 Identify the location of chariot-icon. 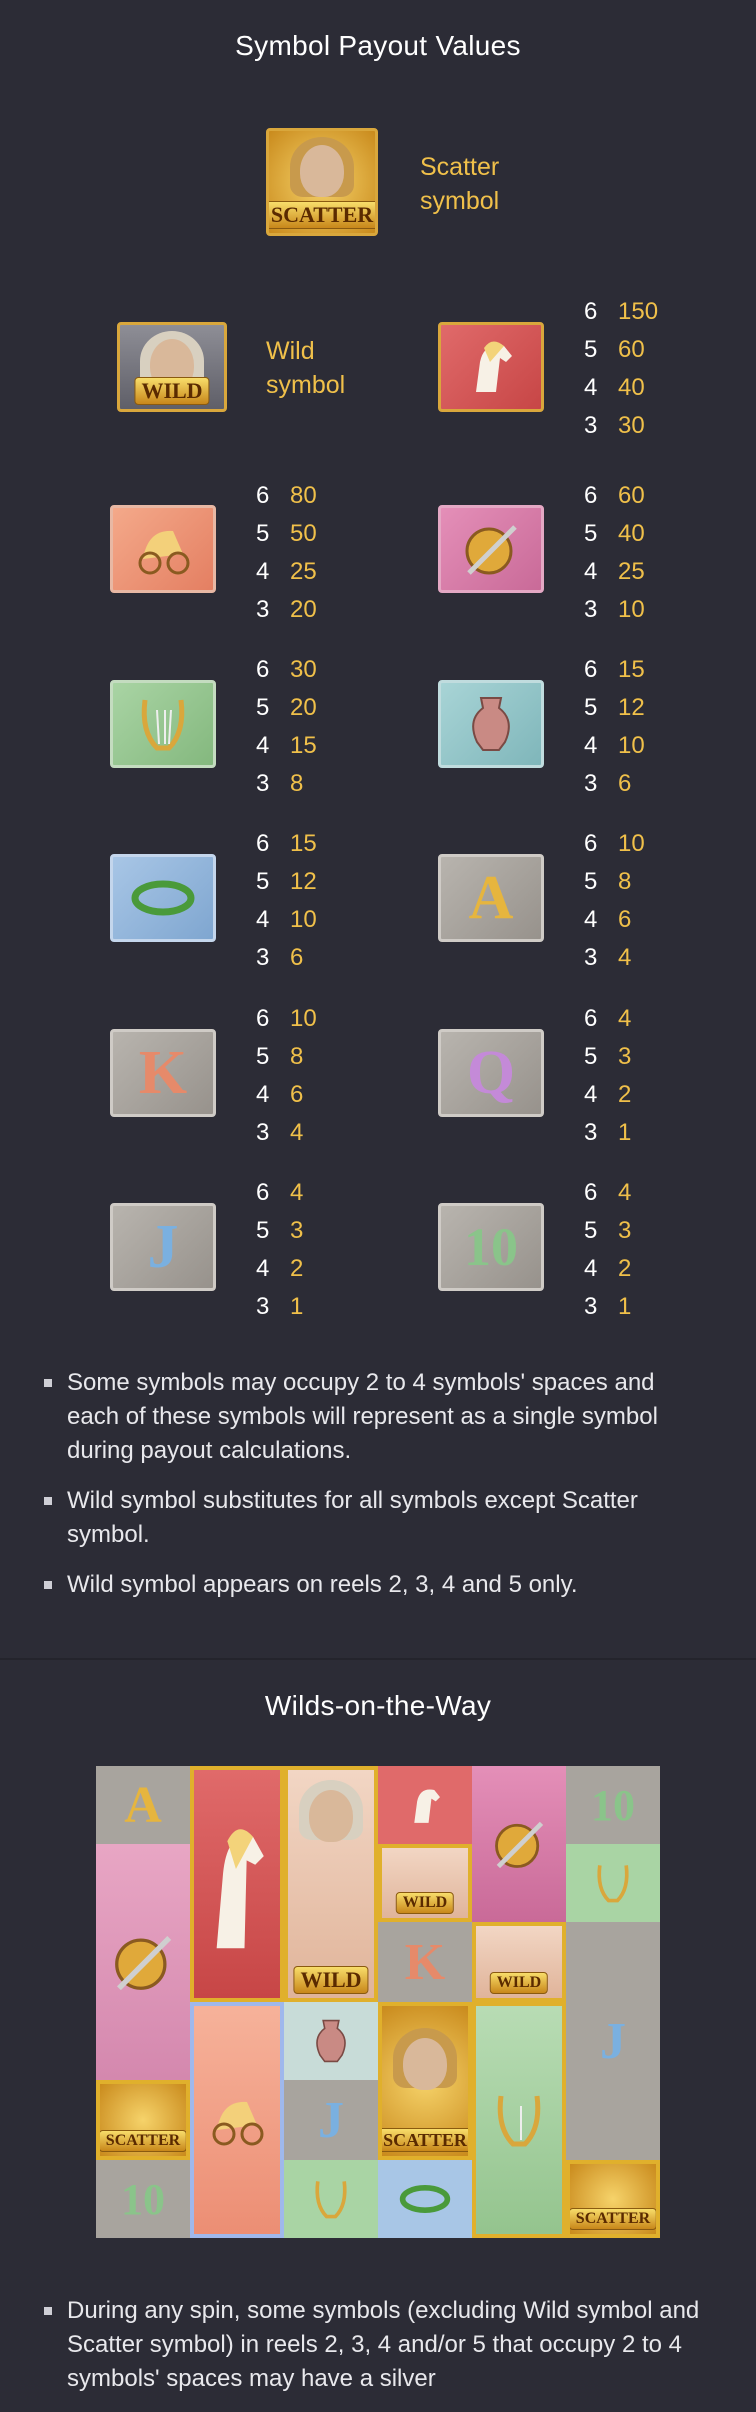
(164, 552).